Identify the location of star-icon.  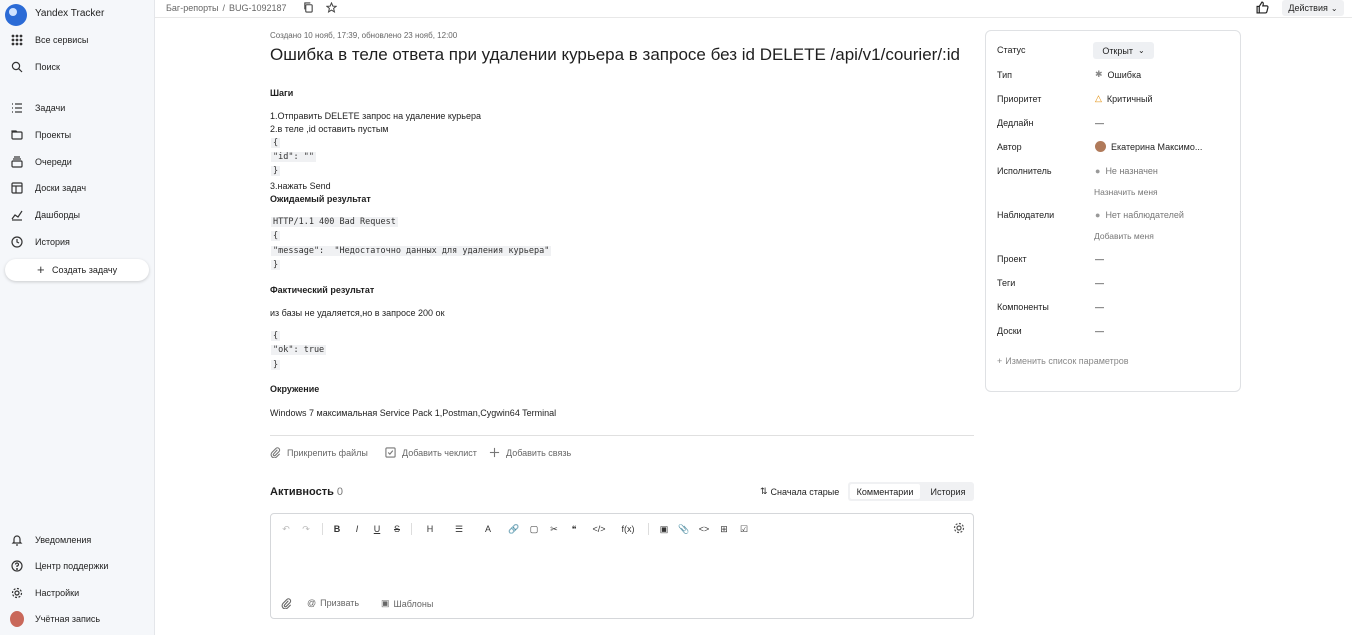
(331, 7).